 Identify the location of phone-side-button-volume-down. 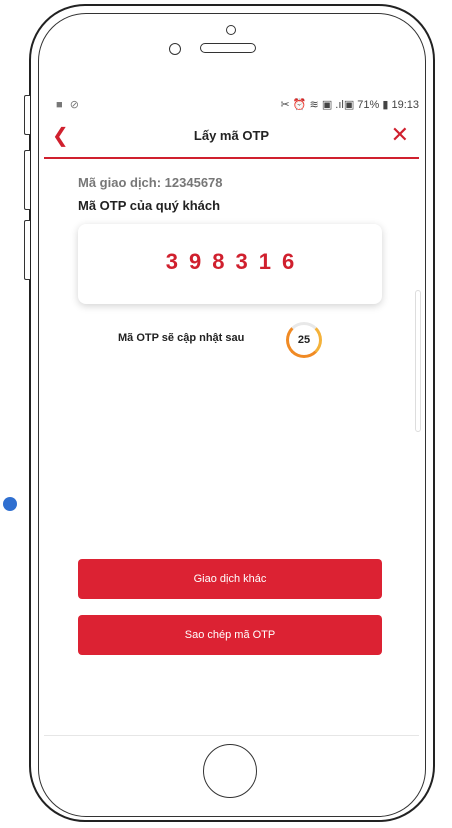
(27, 250).